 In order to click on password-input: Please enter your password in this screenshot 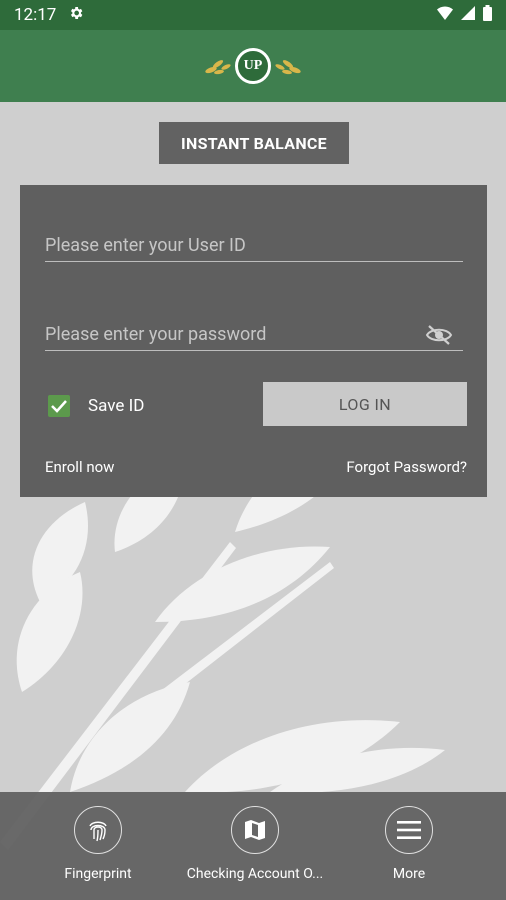, I will do `click(254, 335)`.